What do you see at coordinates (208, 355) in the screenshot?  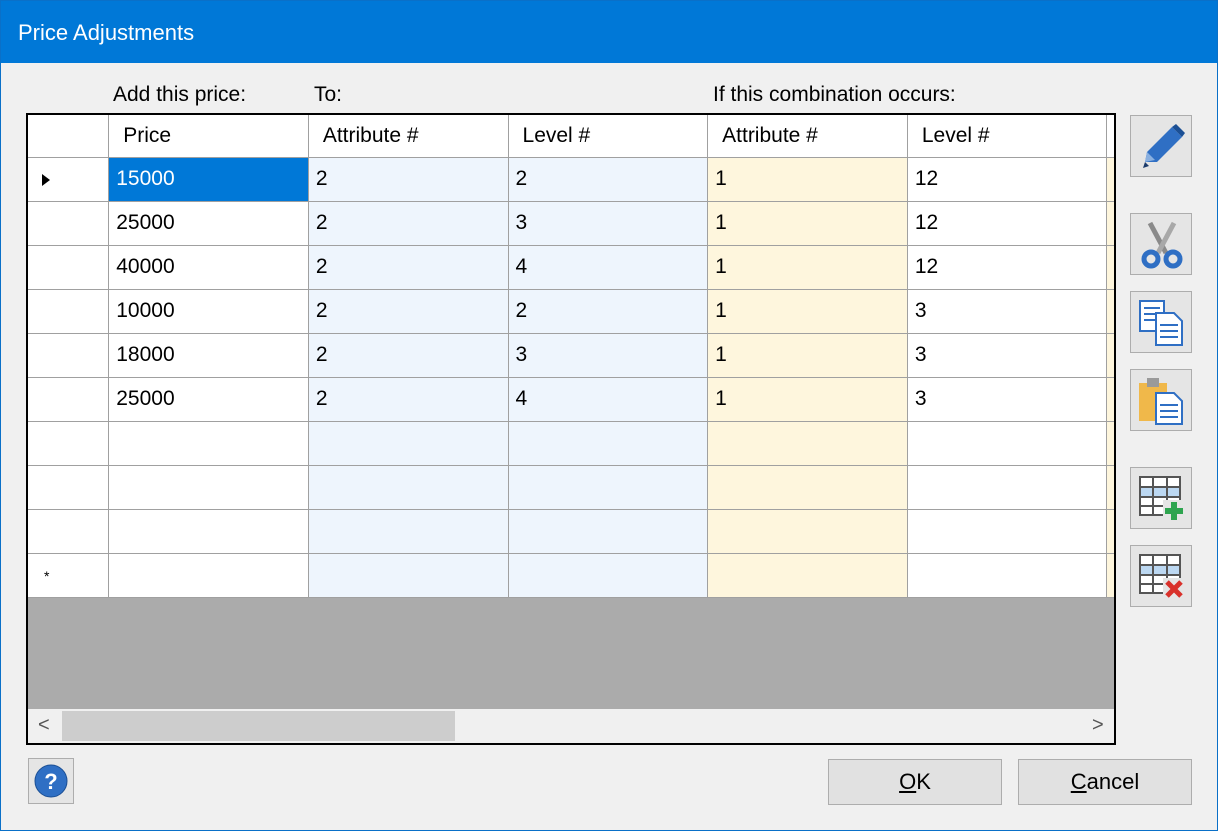 I see `price-cell: 18000` at bounding box center [208, 355].